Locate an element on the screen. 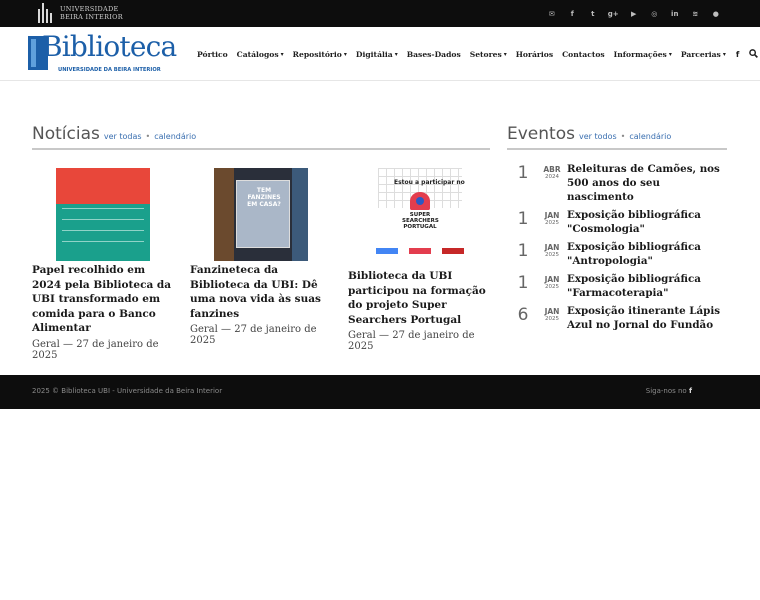  google-plus-icon: g+ is located at coordinates (613, 14).